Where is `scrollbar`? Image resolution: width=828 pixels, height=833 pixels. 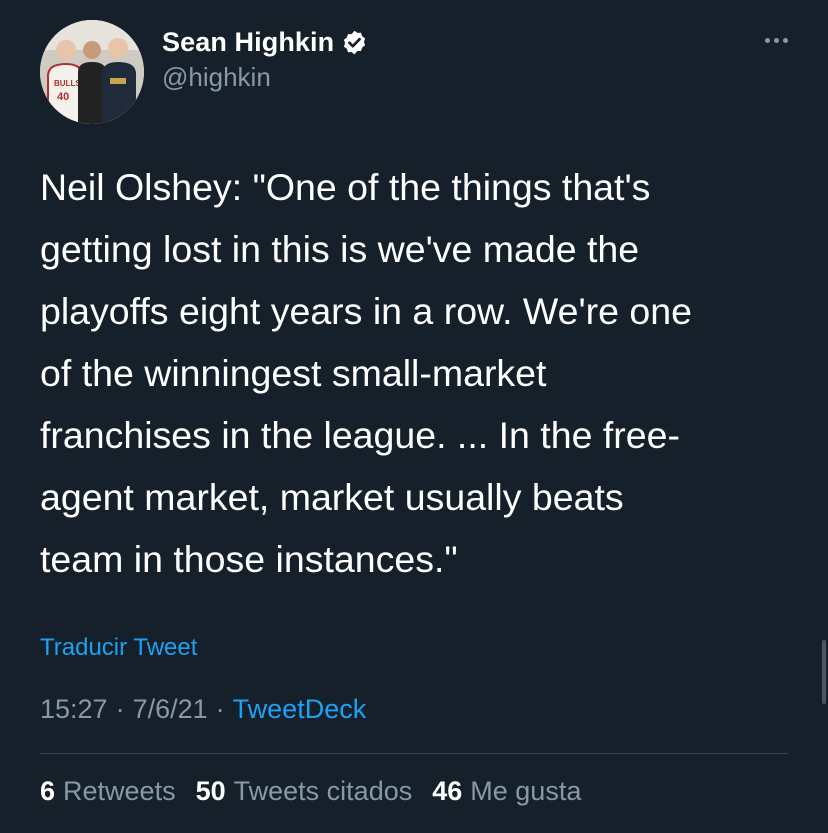
scrollbar is located at coordinates (824, 672).